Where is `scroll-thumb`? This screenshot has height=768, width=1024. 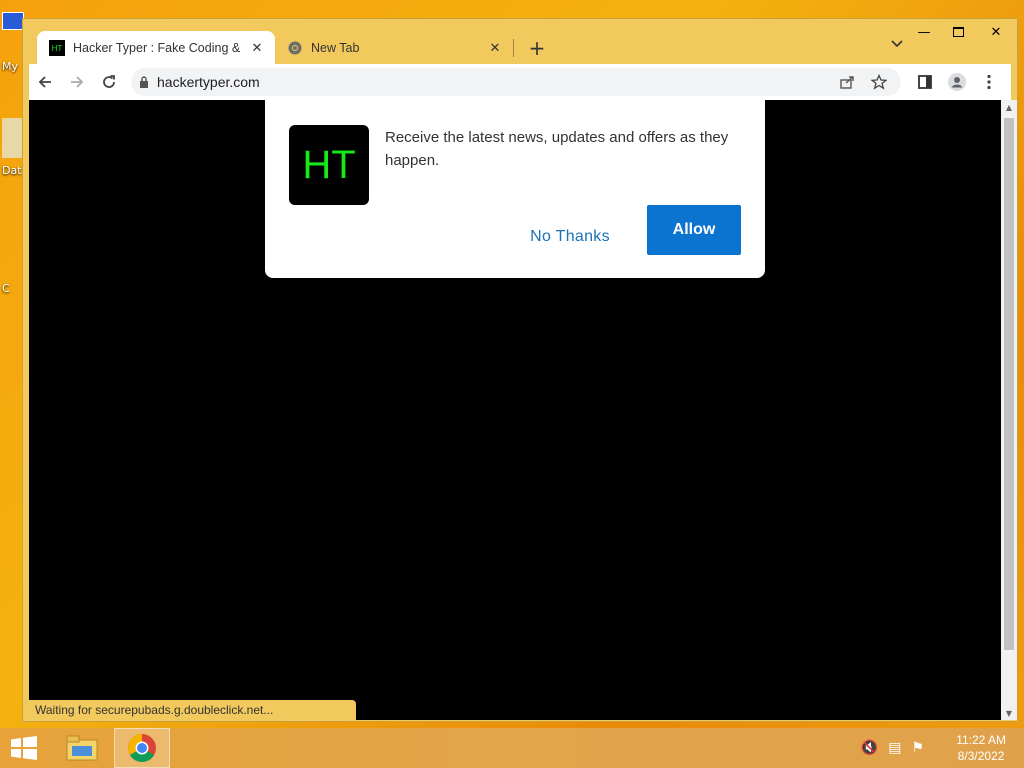 scroll-thumb is located at coordinates (1009, 384).